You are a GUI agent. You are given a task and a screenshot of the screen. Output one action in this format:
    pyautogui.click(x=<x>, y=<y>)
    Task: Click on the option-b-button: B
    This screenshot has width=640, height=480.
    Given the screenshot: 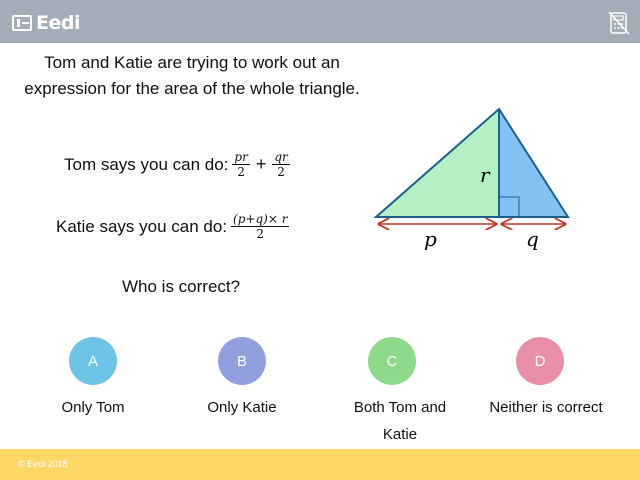 What is the action you would take?
    pyautogui.click(x=242, y=361)
    